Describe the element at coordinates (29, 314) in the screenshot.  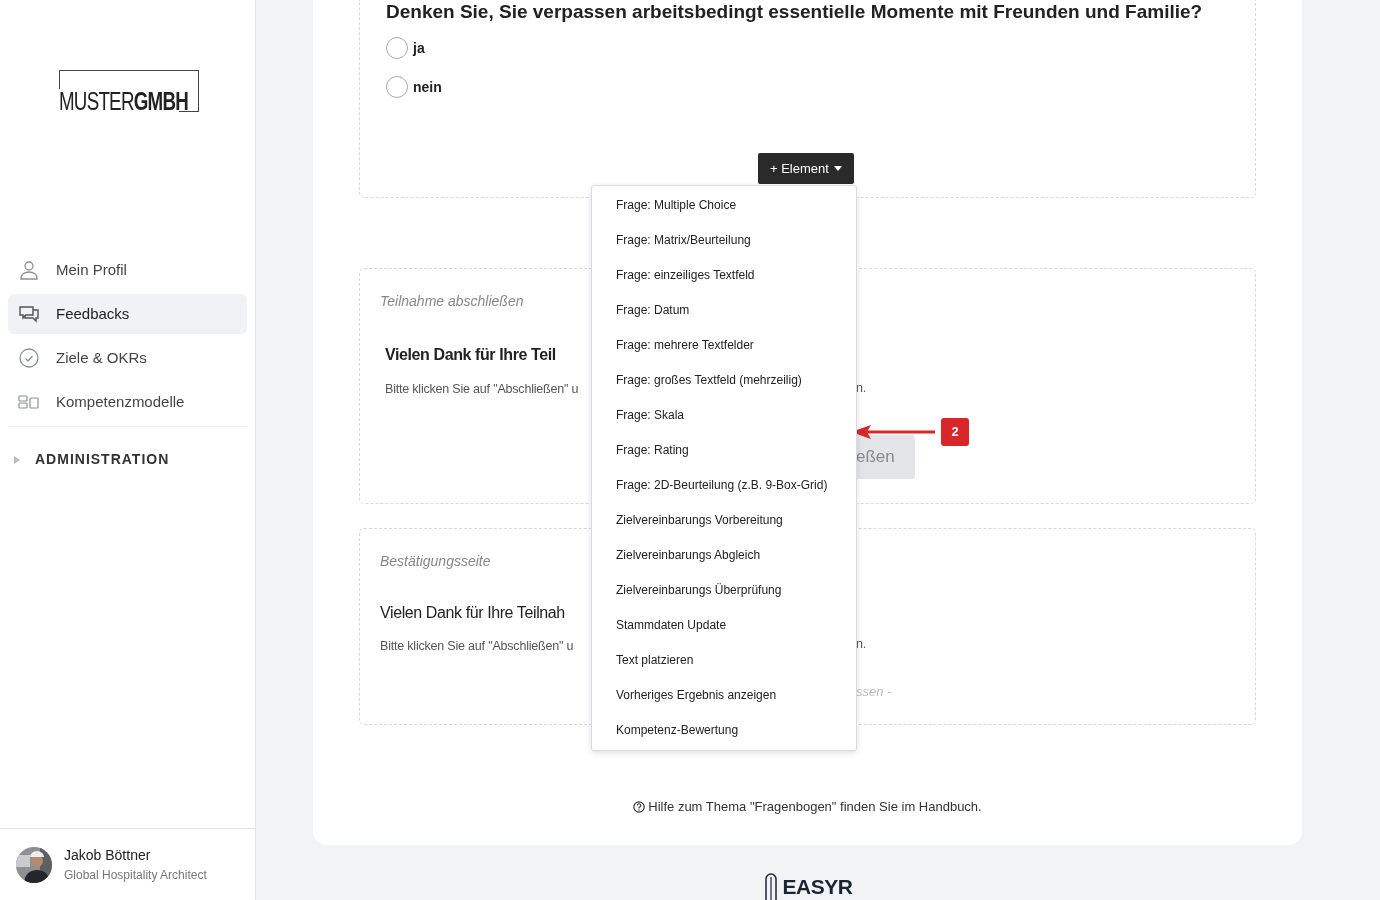
I see `speech-bubbles-icon` at that location.